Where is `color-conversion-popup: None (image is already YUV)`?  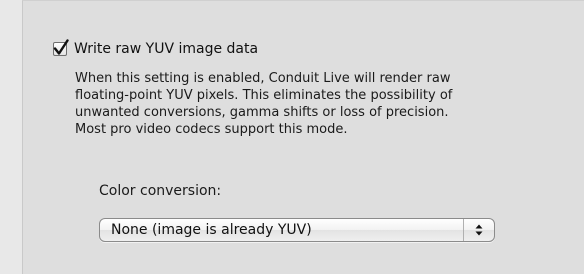
color-conversion-popup: None (image is already YUV) is located at coordinates (297, 230).